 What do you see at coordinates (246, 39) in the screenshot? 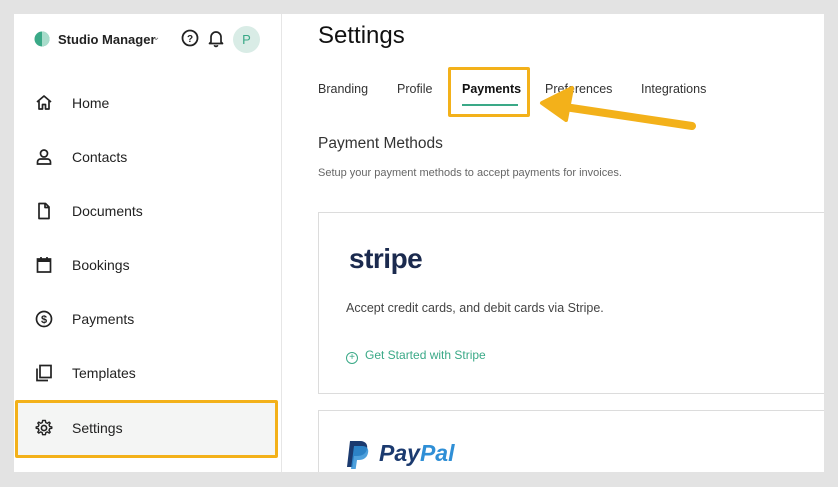
I see `avatar: P` at bounding box center [246, 39].